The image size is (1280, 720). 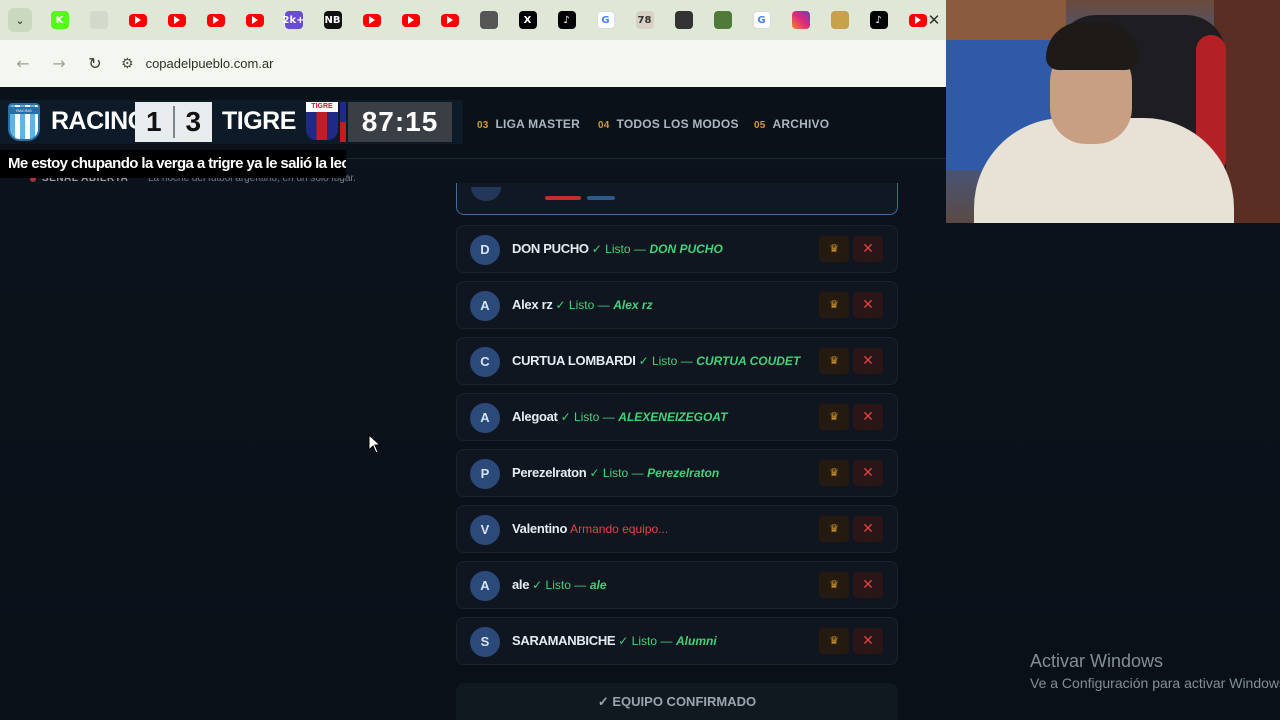 What do you see at coordinates (483, 125) in the screenshot?
I see `nav-num: 03` at bounding box center [483, 125].